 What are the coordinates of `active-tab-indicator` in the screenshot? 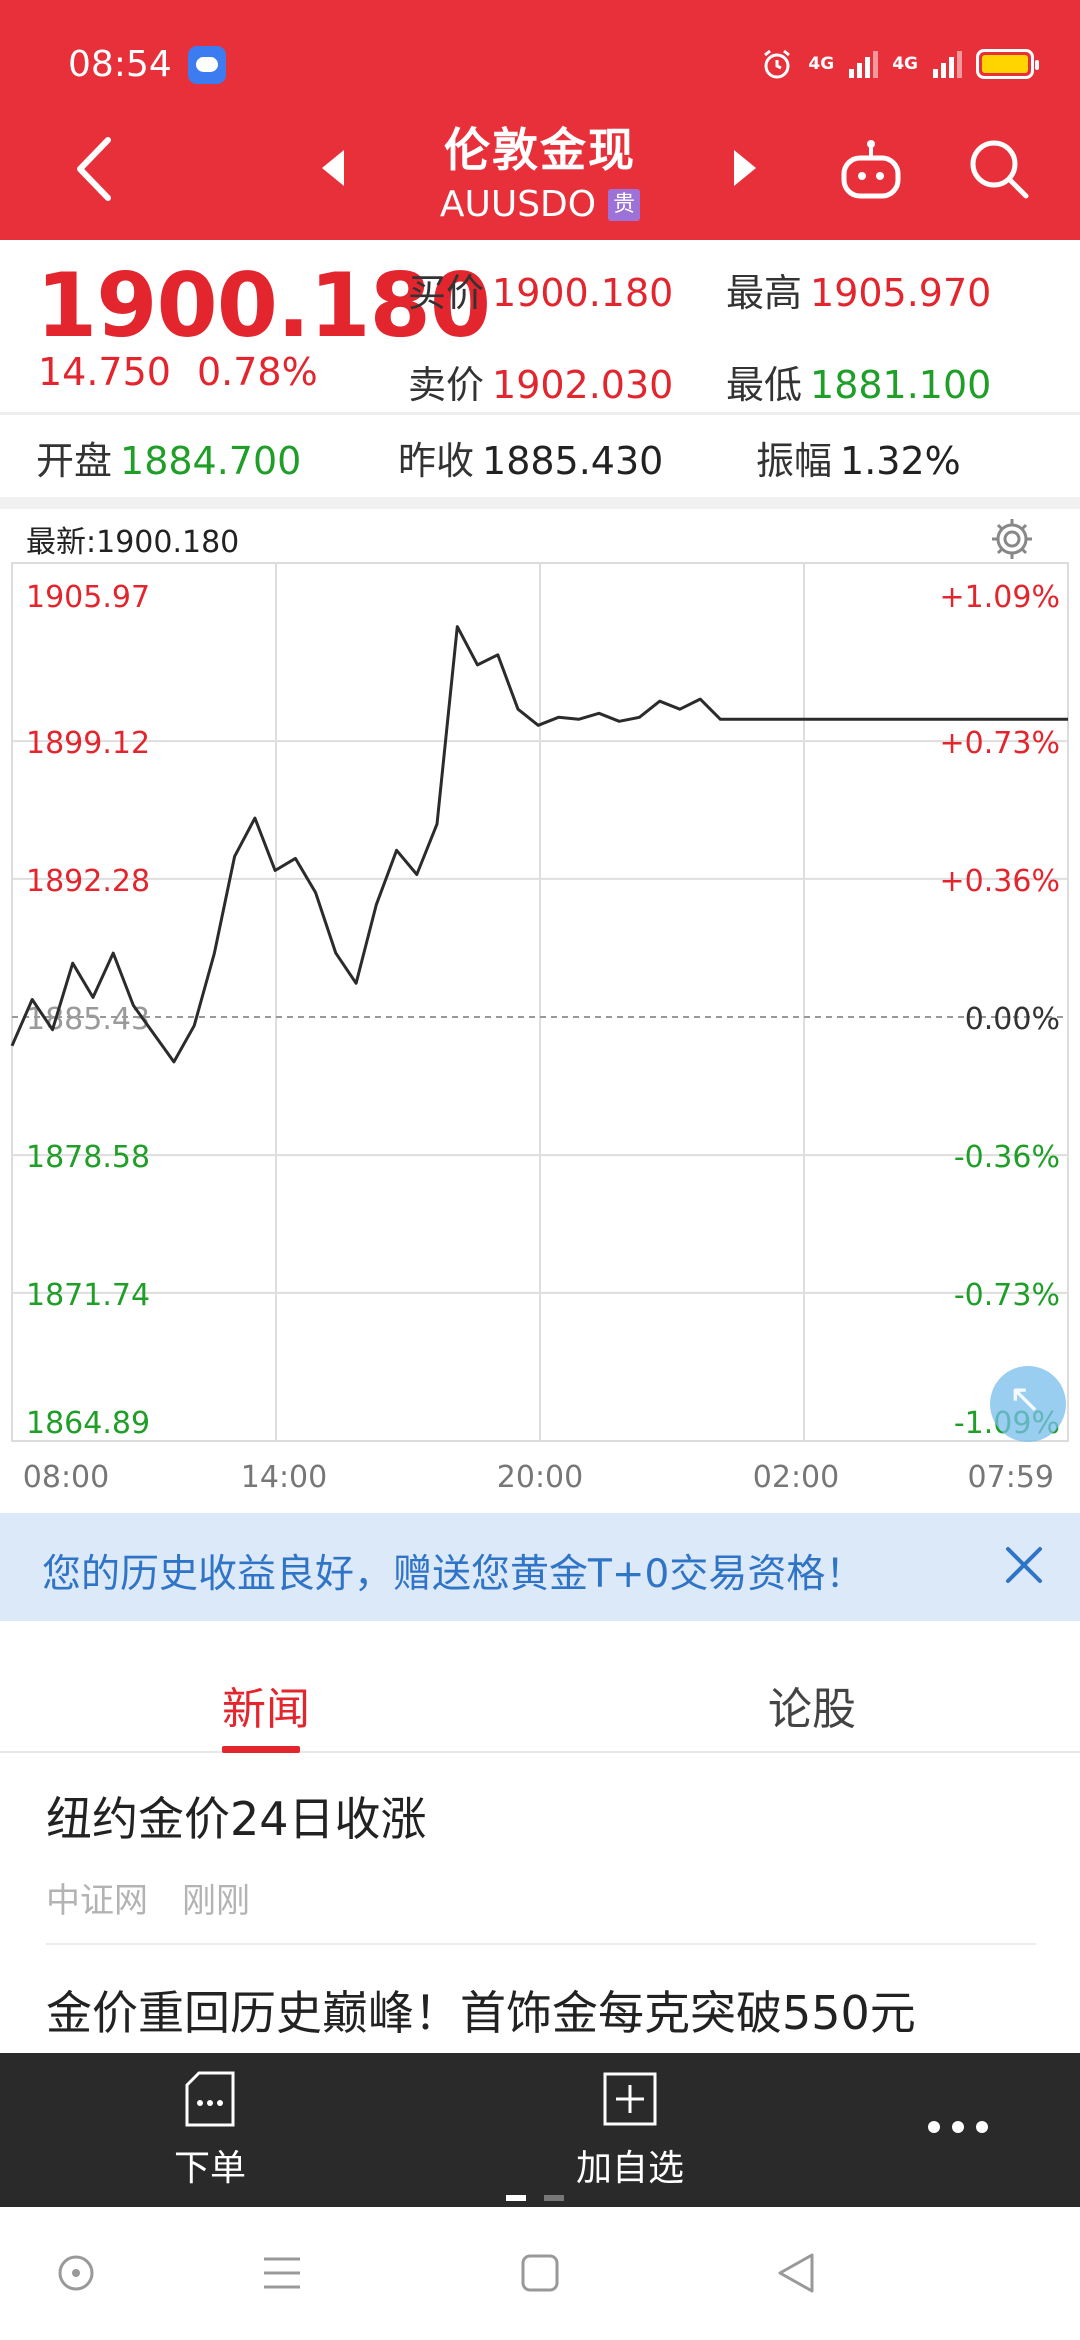 It's located at (261, 1749).